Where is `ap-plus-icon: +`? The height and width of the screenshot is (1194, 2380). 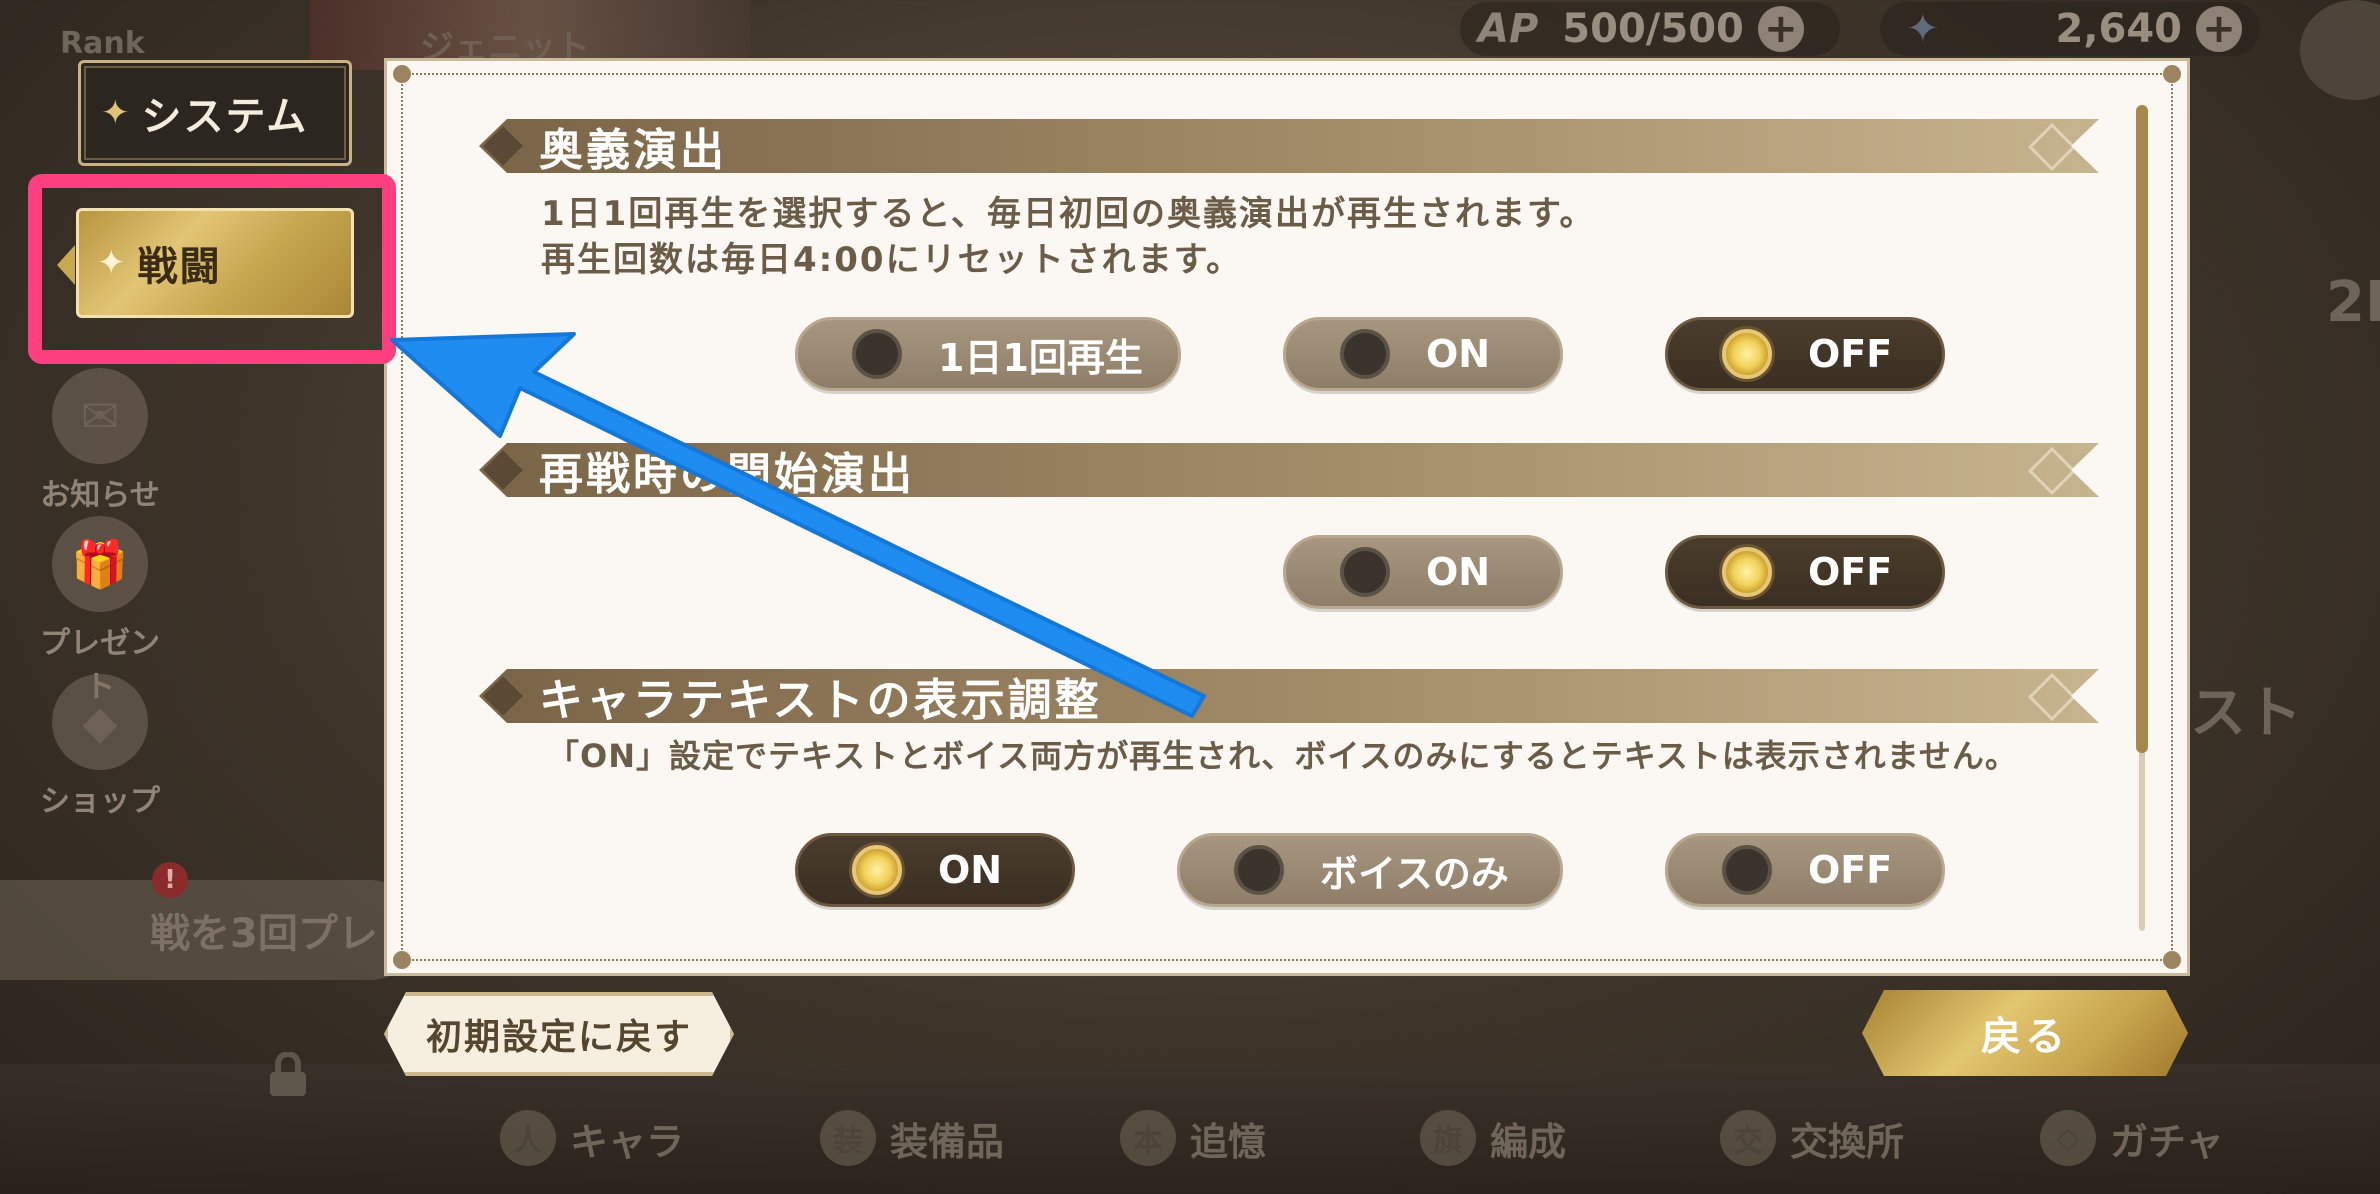
ap-plus-icon: + is located at coordinates (1780, 29).